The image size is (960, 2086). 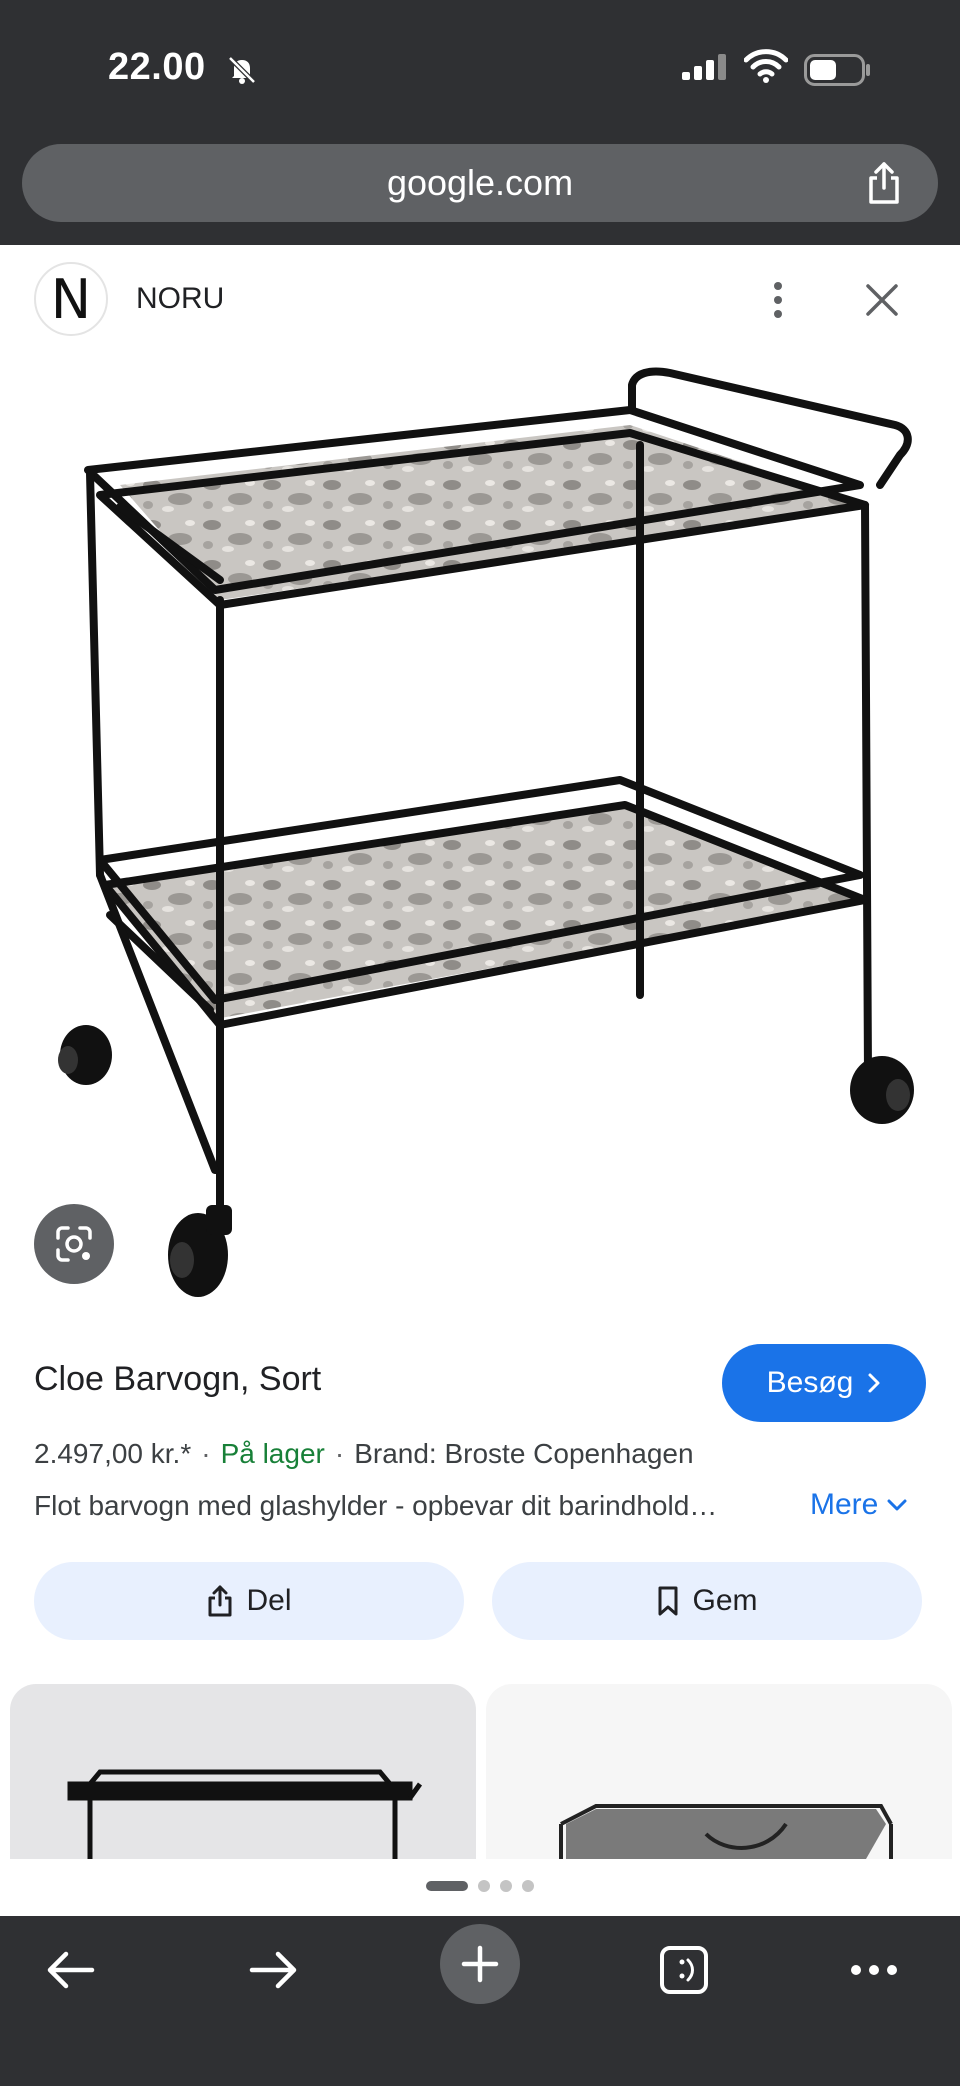 I want to click on visit-button-label: Besøg, so click(x=810, y=1382).